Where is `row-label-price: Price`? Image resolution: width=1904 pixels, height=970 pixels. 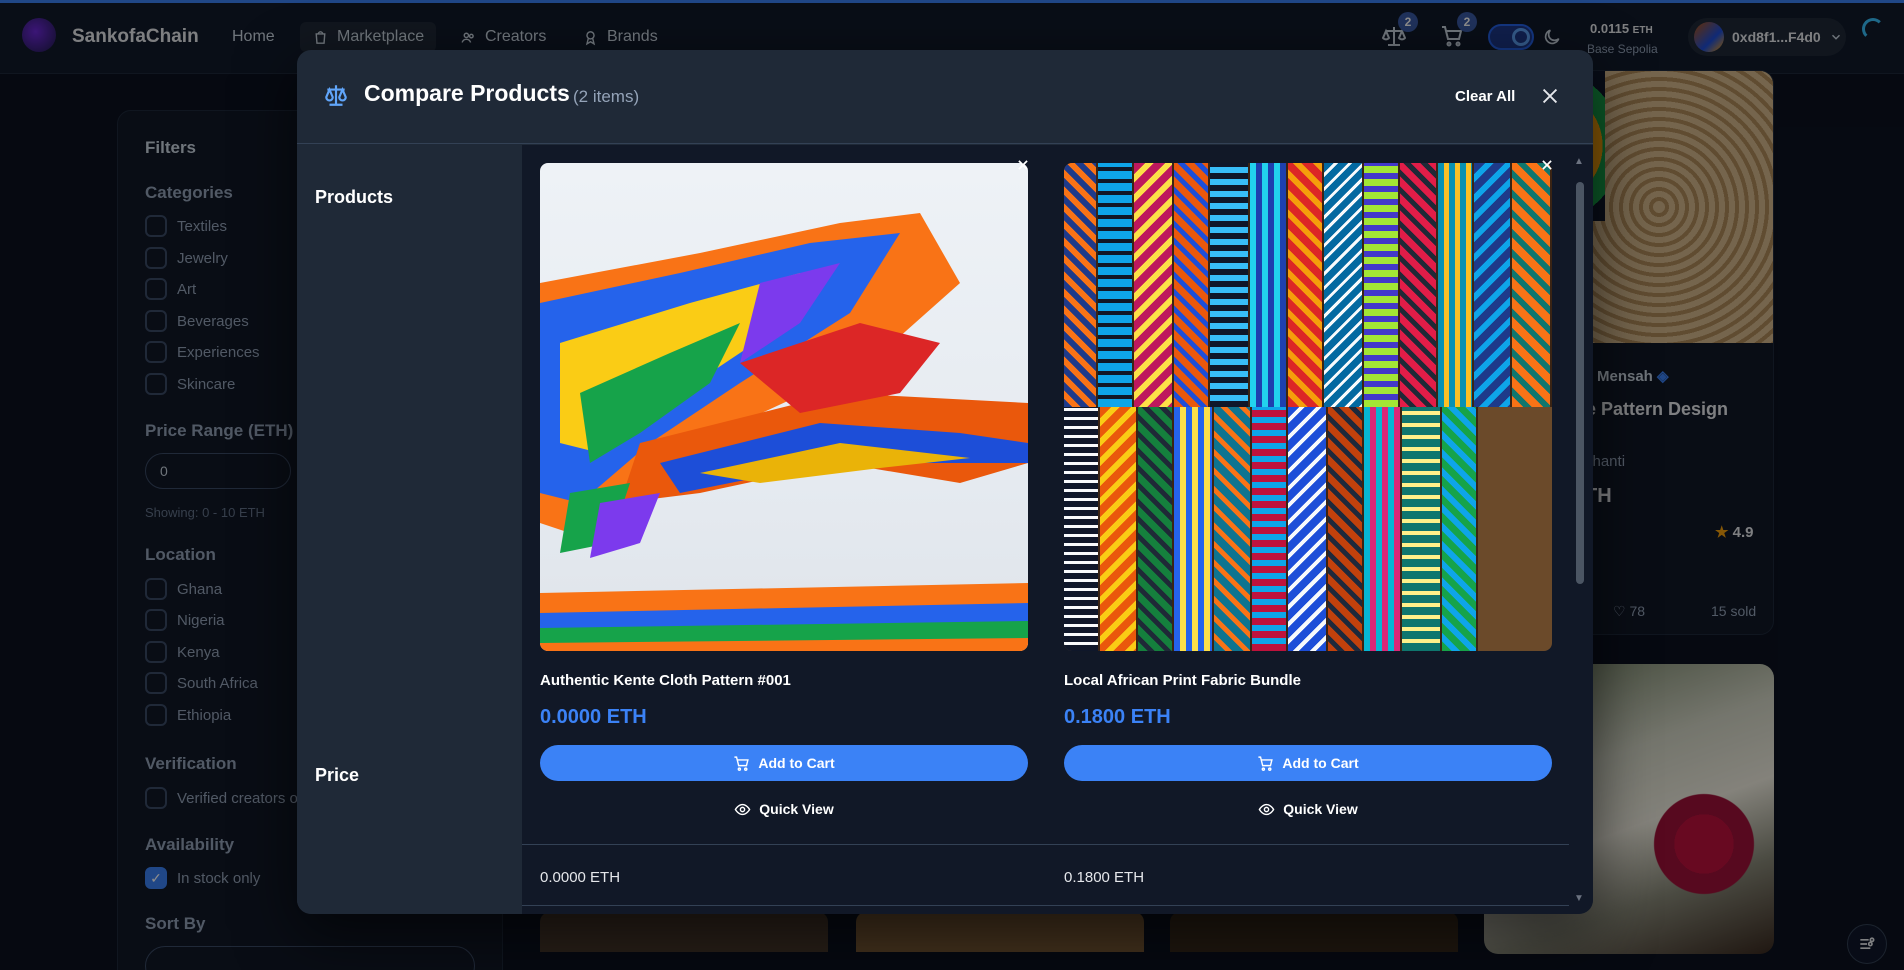
row-label-price: Price is located at coordinates (337, 775).